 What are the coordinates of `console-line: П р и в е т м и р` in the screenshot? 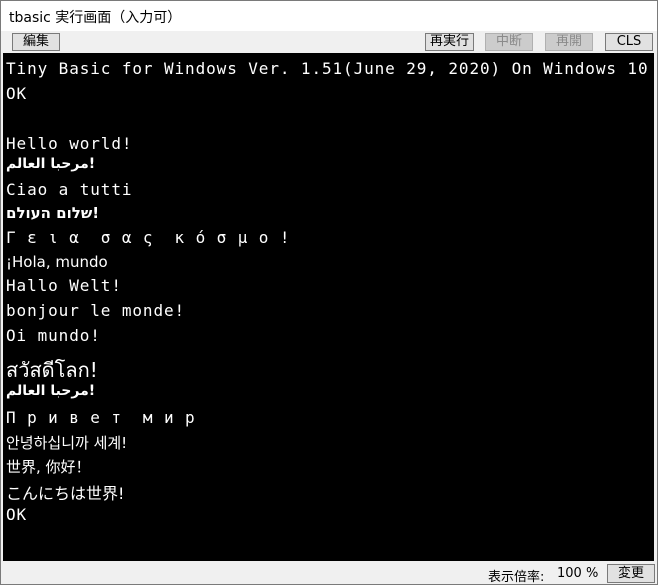 It's located at (101, 417).